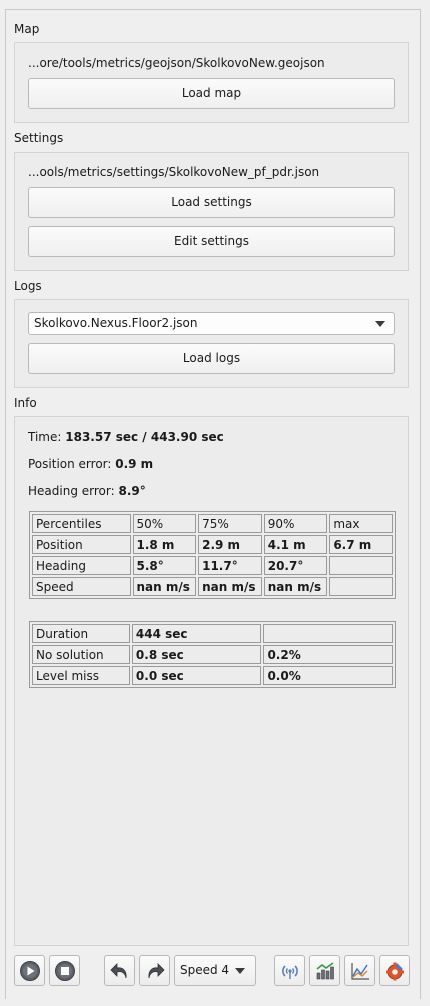 This screenshot has width=430, height=1006. I want to click on play-icon, so click(30, 971).